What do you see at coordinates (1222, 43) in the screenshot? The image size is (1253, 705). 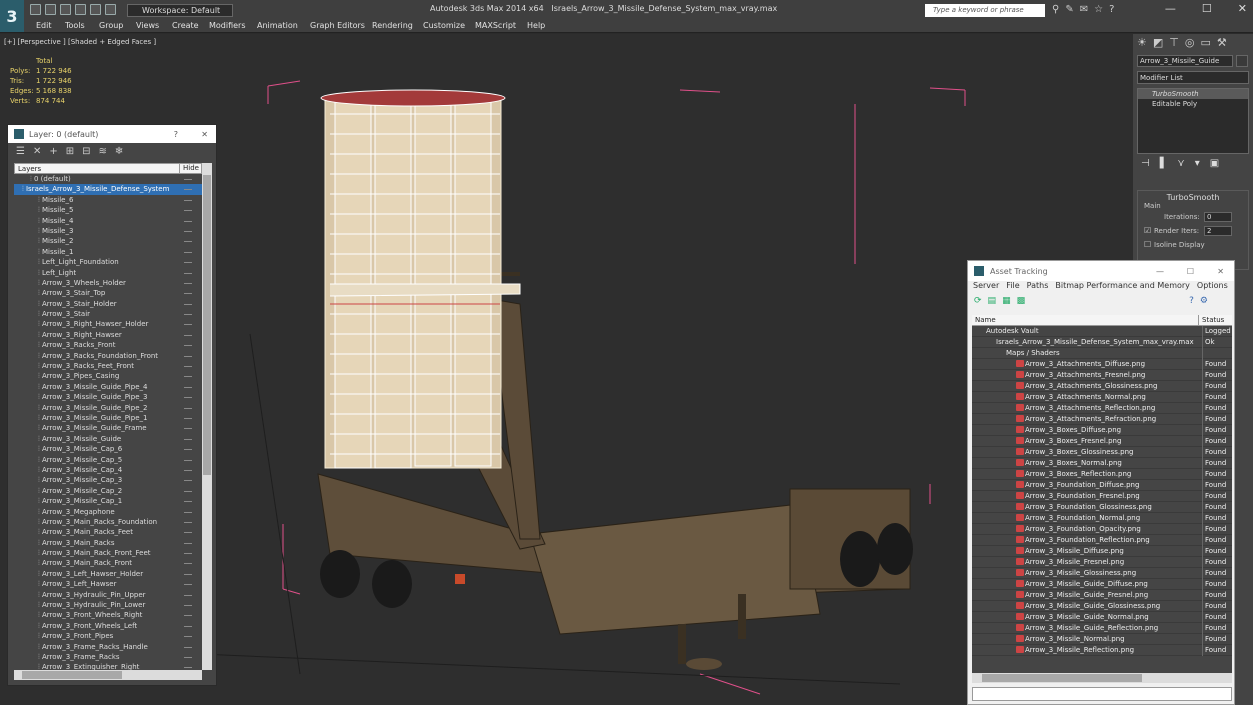 I see `utilities-tab-icon: ⚒` at bounding box center [1222, 43].